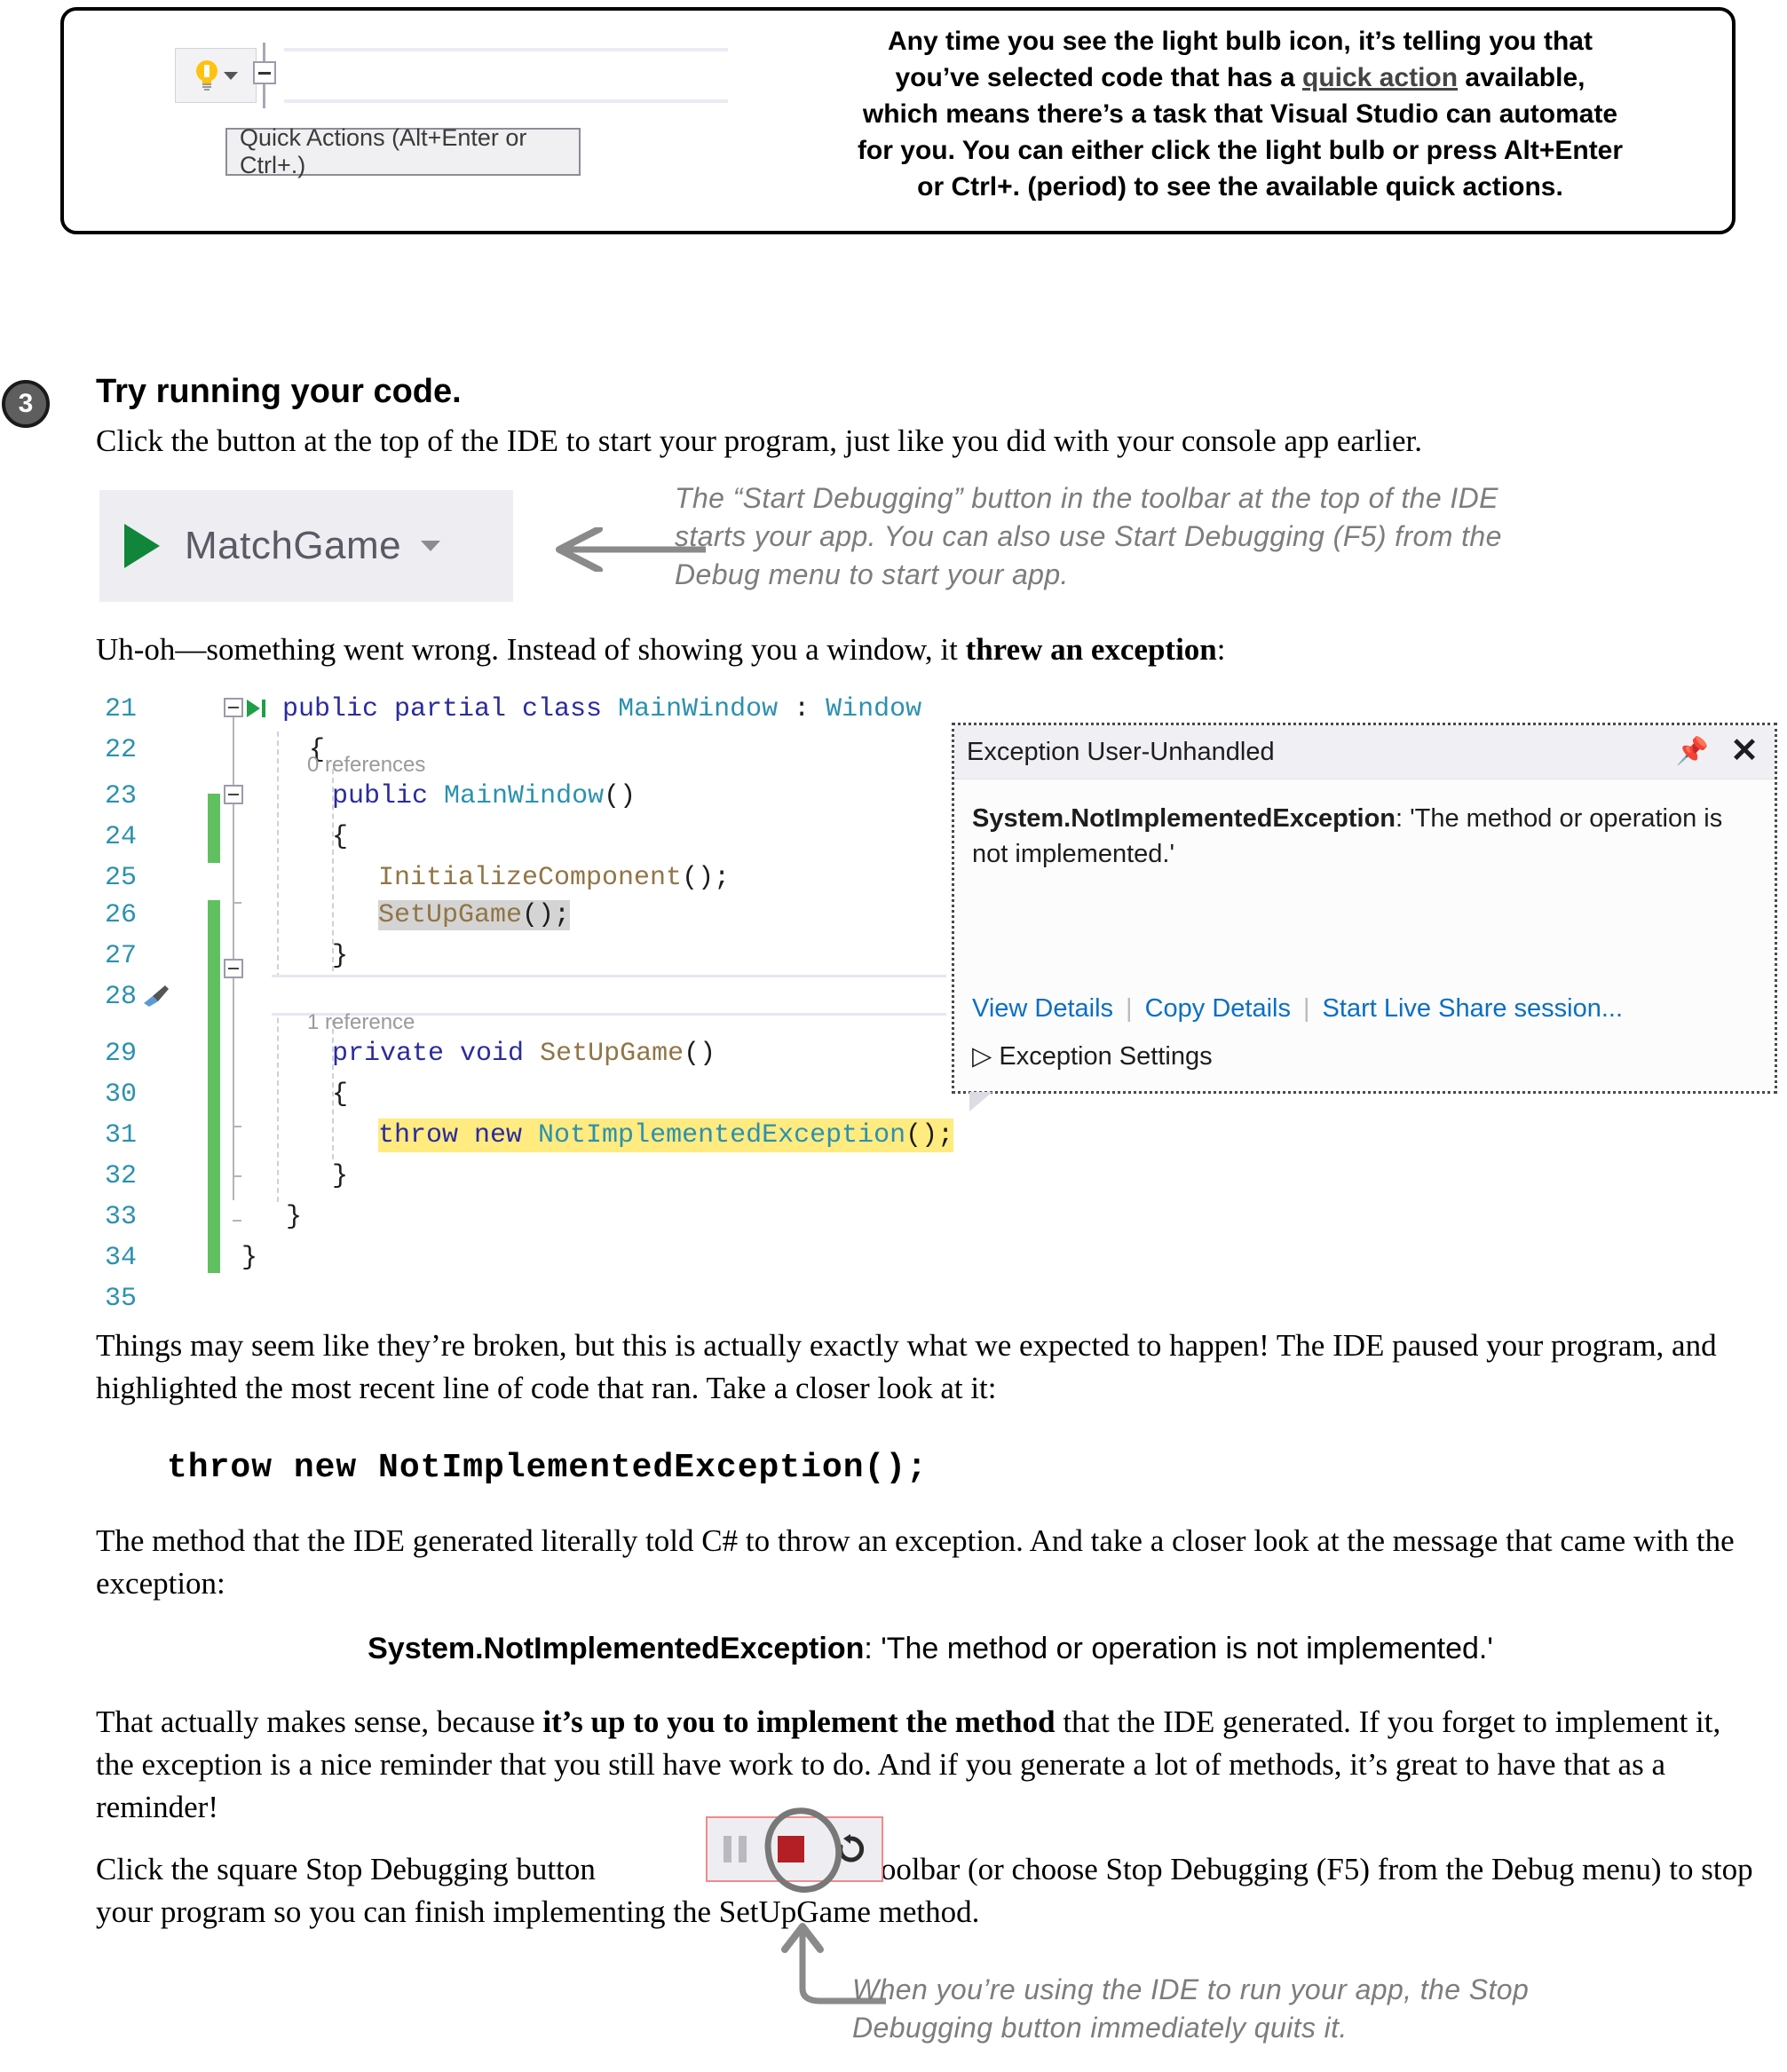 This screenshot has height=2072, width=1787. What do you see at coordinates (121, 1299) in the screenshot?
I see `line-number: 35` at bounding box center [121, 1299].